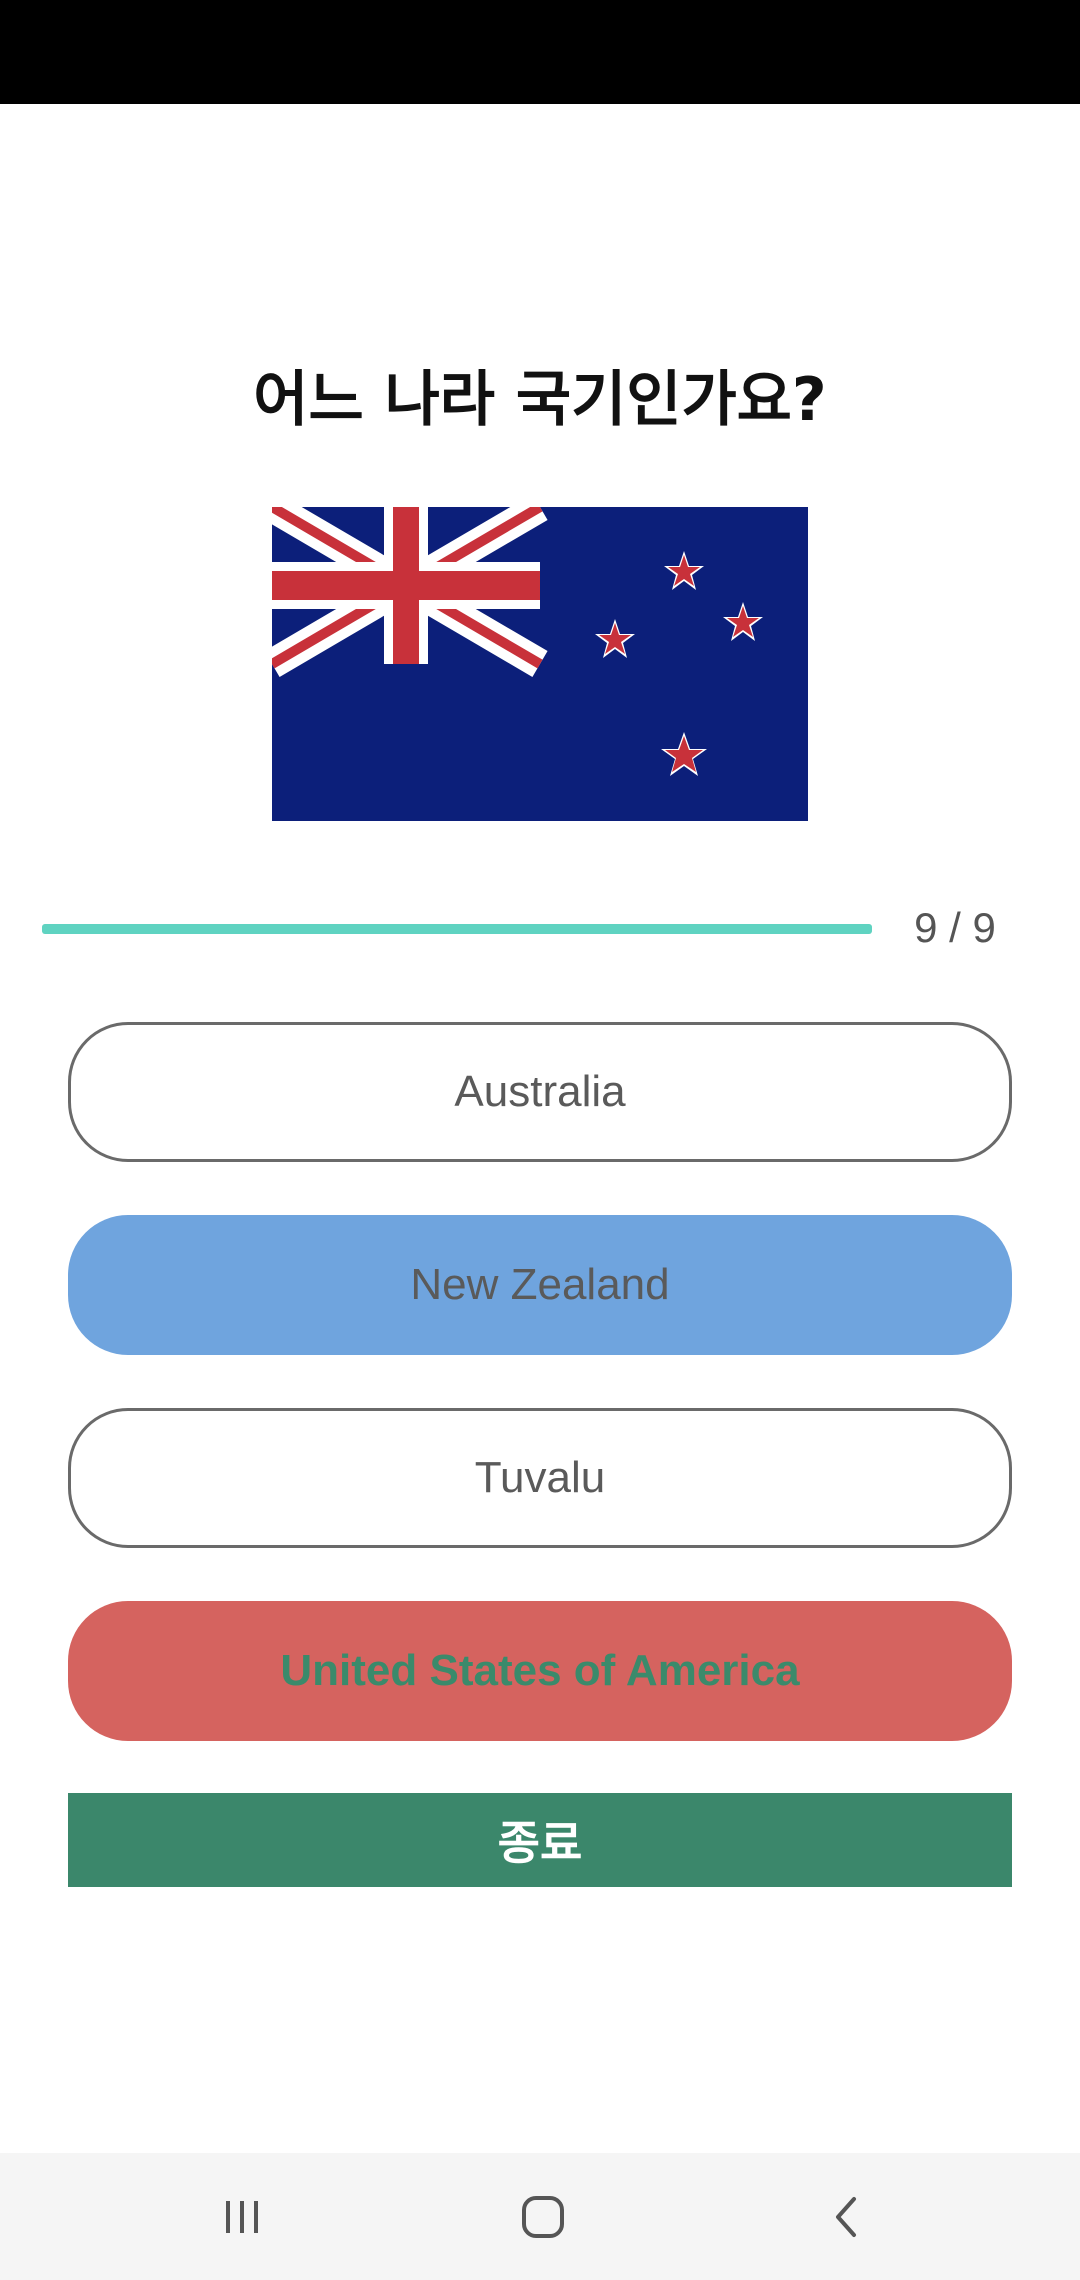  What do you see at coordinates (955, 927) in the screenshot?
I see `progress-counter: 9 / 9` at bounding box center [955, 927].